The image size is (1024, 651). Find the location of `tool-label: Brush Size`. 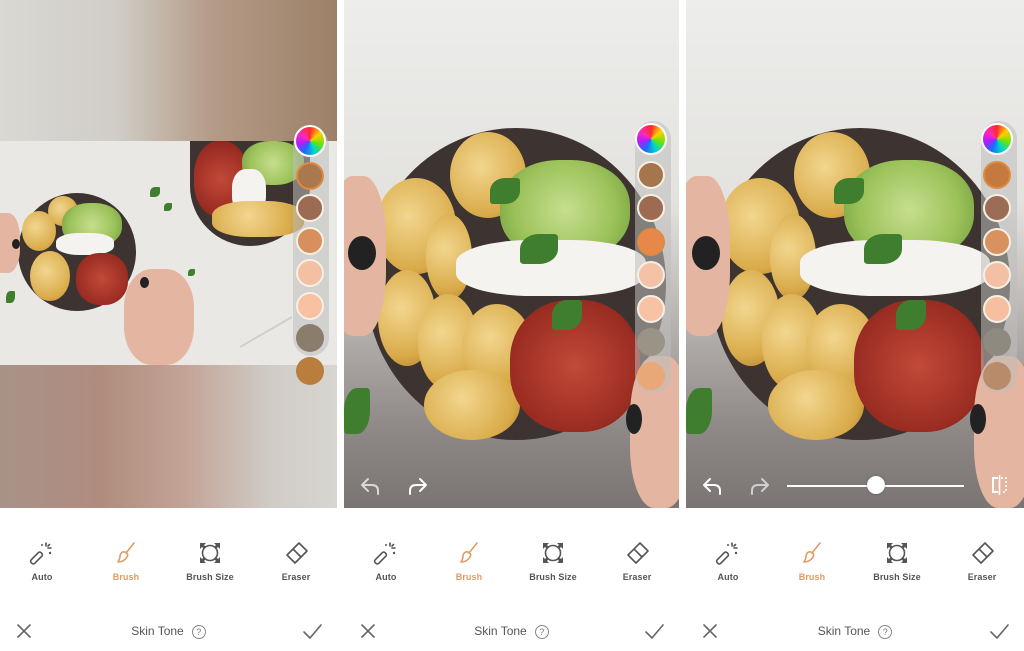

tool-label: Brush Size is located at coordinates (210, 577).